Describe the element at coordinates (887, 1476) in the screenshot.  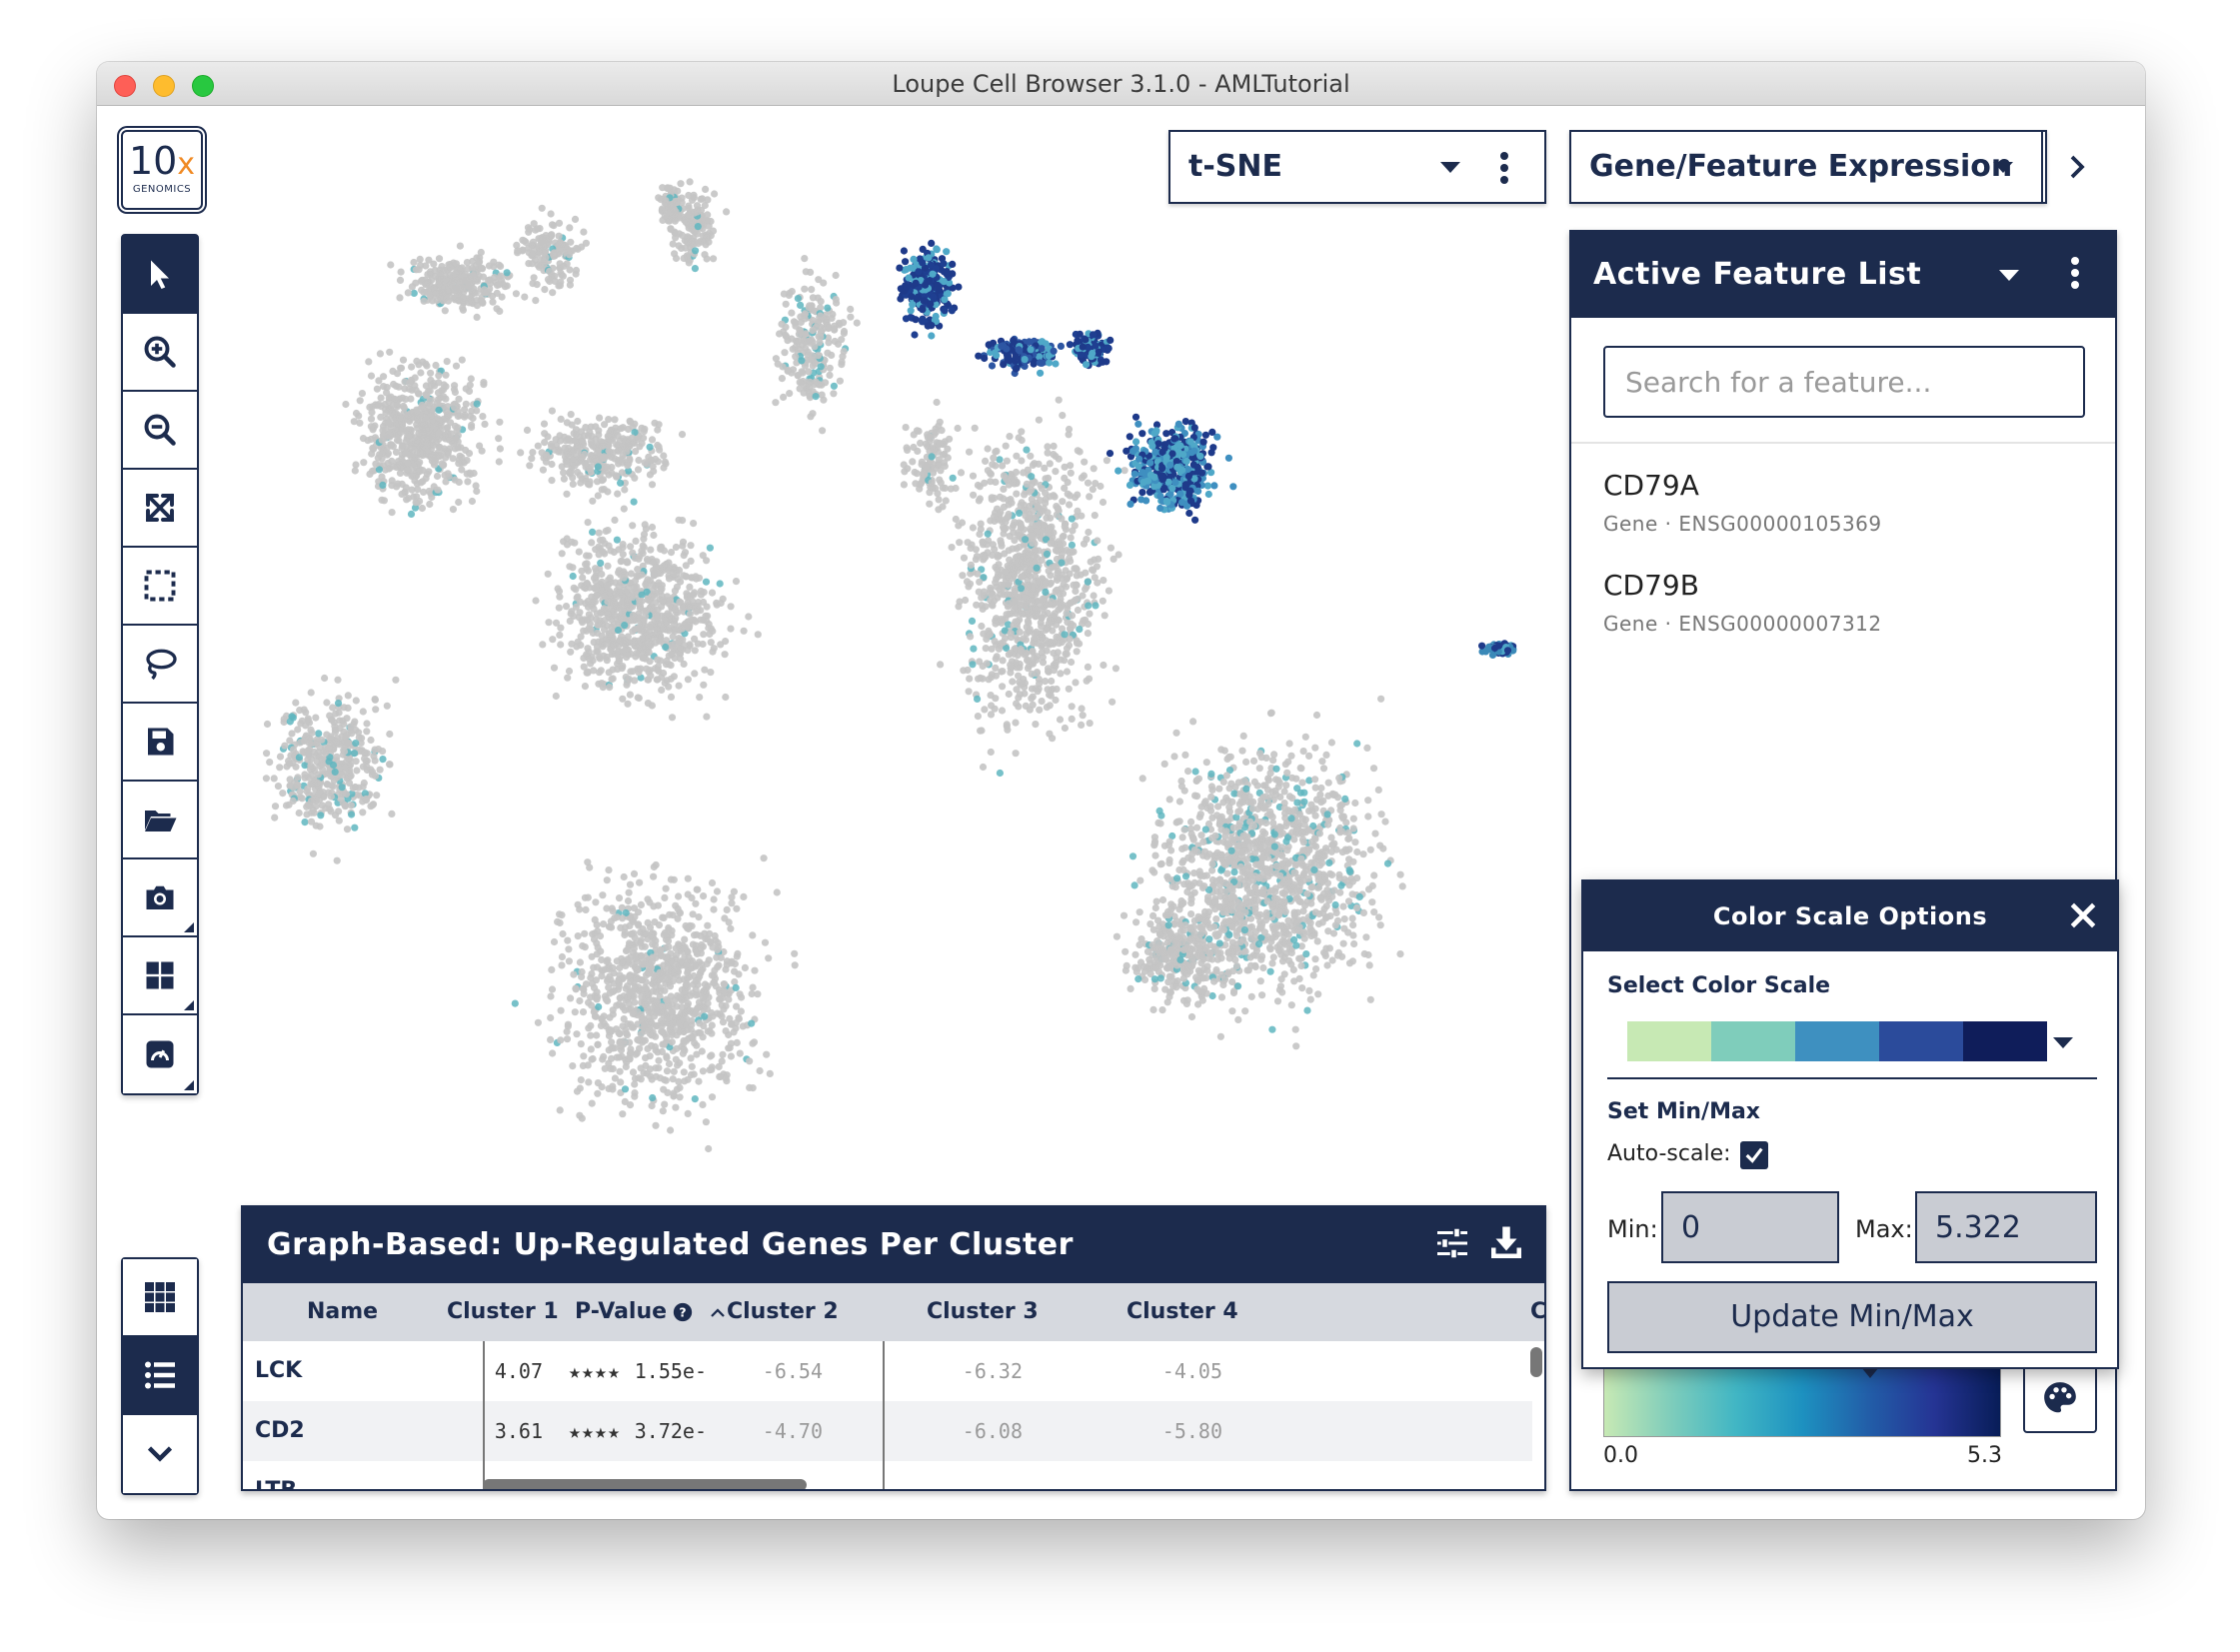
I see `table-row: LTB` at that location.